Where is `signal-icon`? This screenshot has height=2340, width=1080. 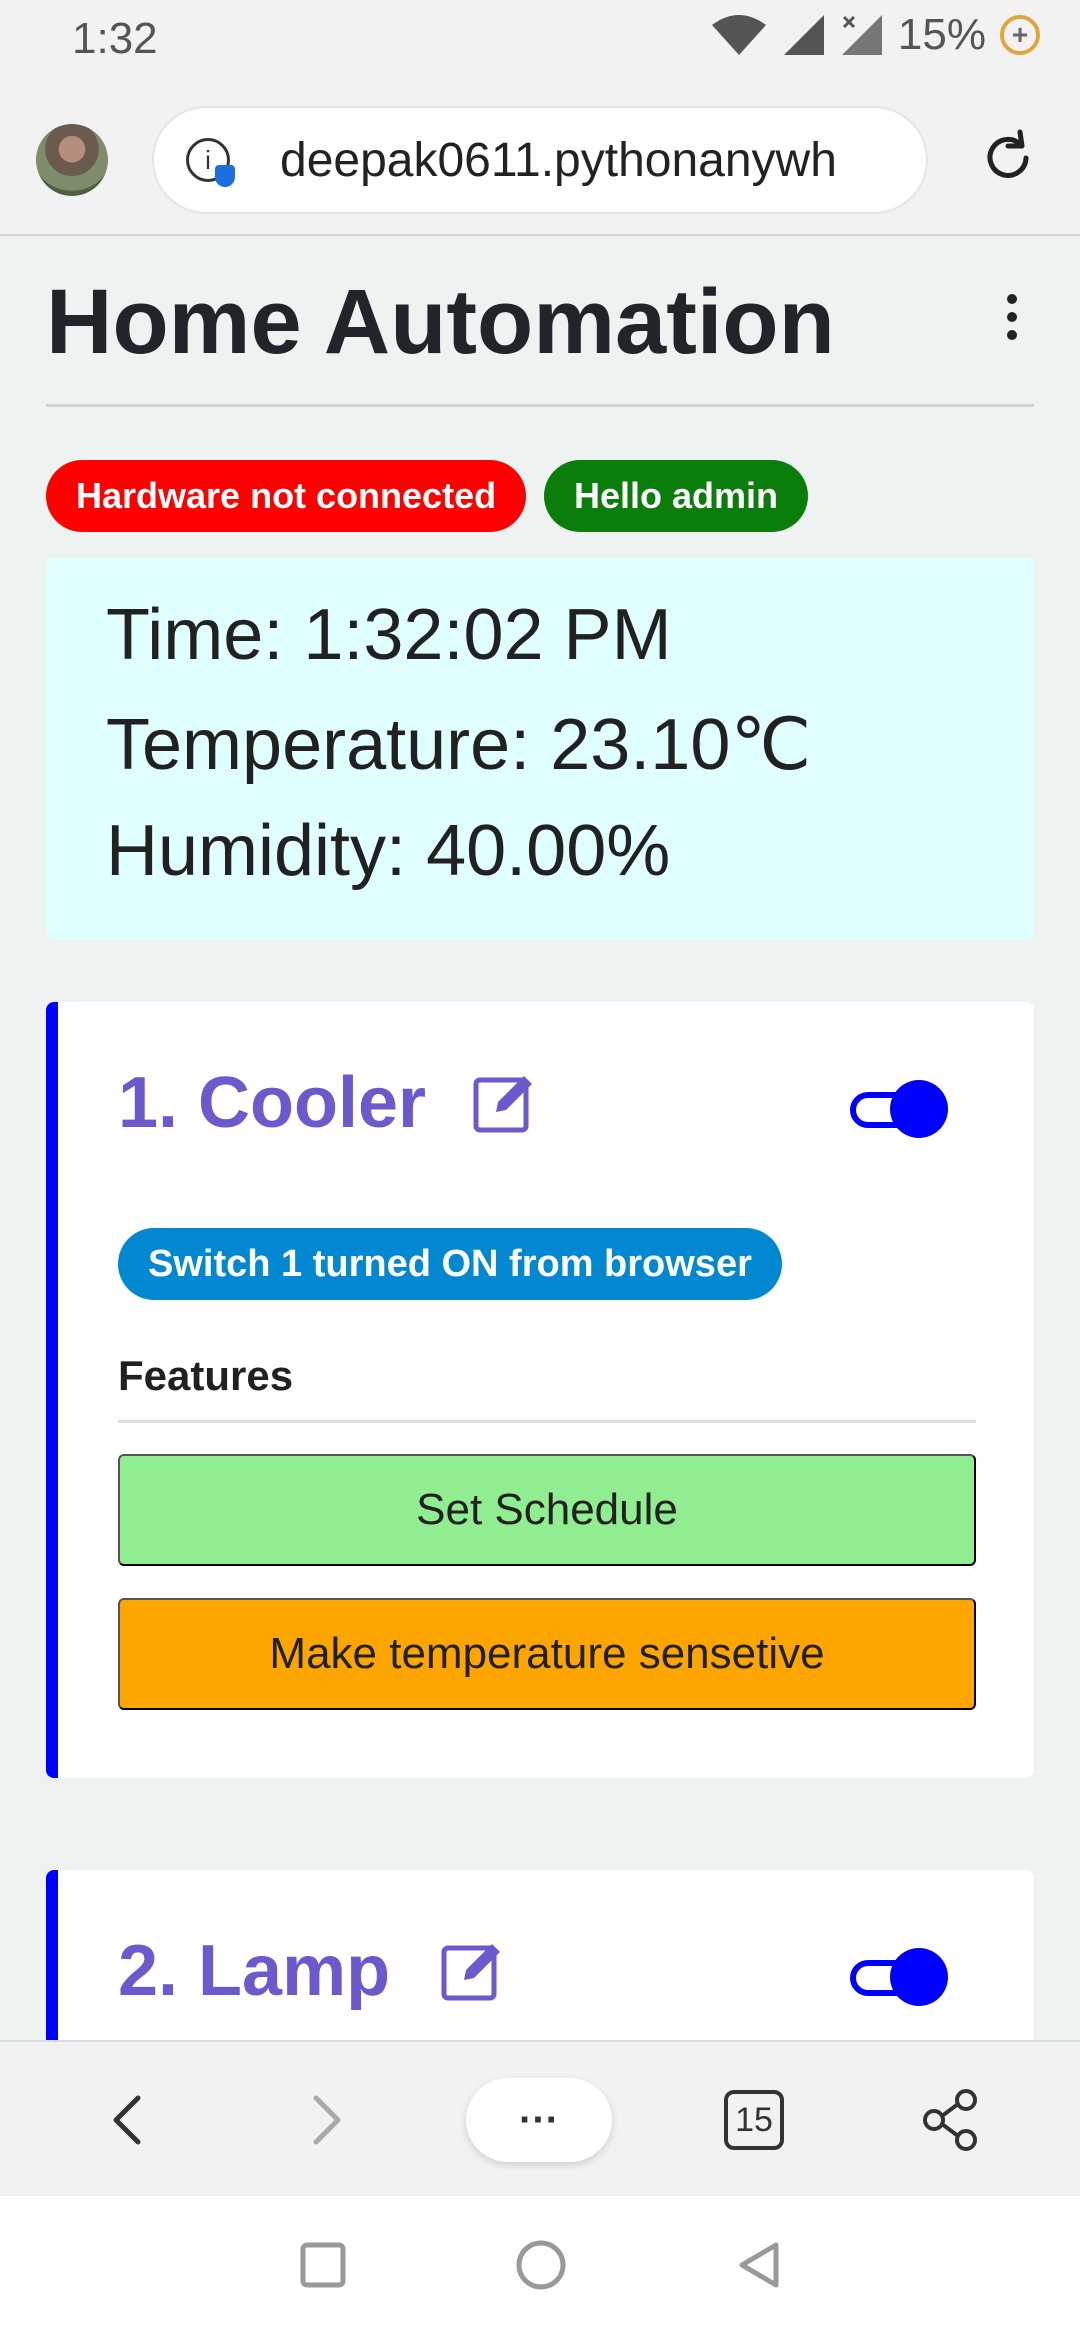
signal-icon is located at coordinates (803, 35).